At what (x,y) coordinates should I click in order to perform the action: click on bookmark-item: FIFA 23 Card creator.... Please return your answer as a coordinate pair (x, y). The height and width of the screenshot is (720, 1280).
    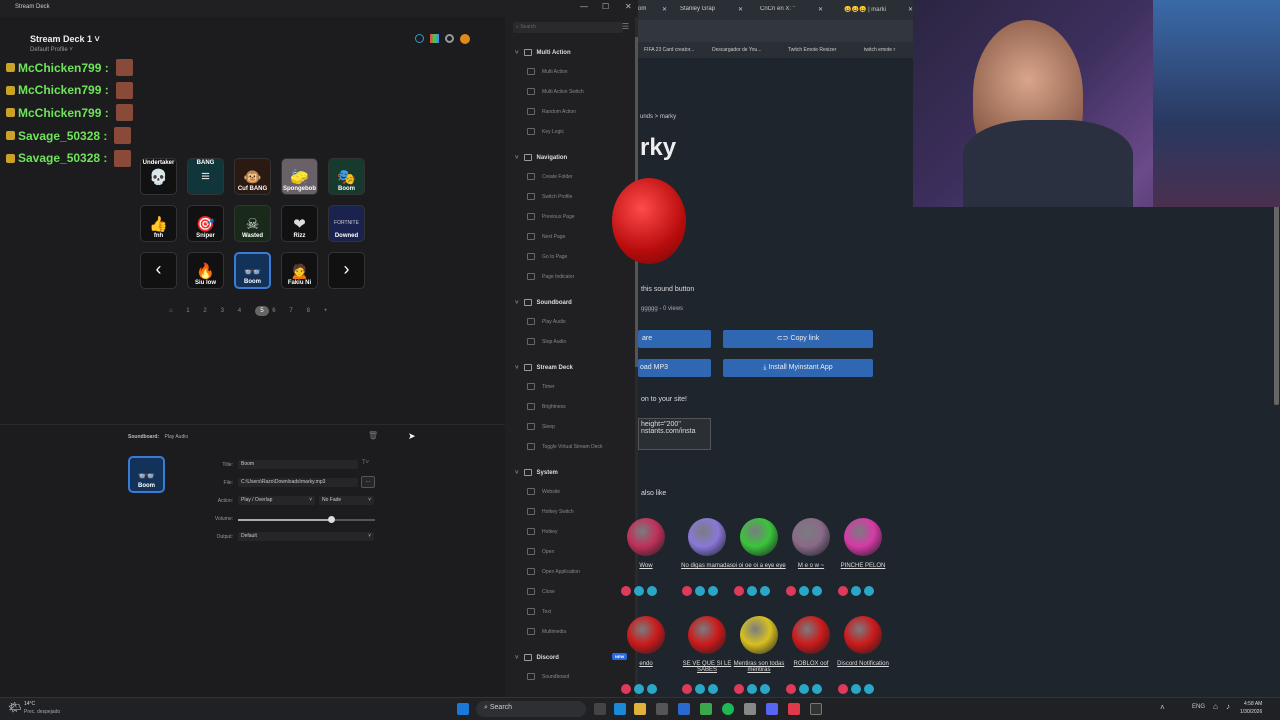
    Looking at the image, I should click on (669, 50).